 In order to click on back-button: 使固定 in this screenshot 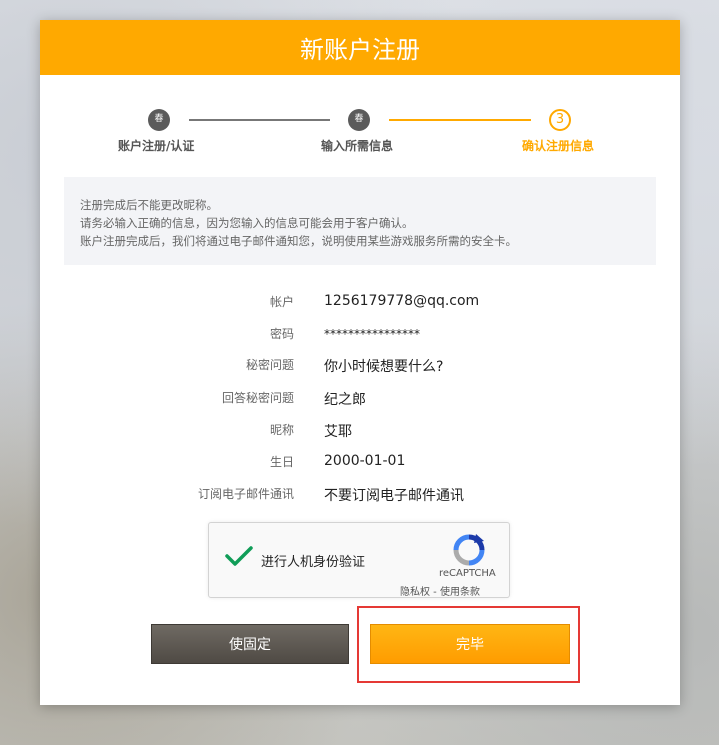, I will do `click(250, 644)`.